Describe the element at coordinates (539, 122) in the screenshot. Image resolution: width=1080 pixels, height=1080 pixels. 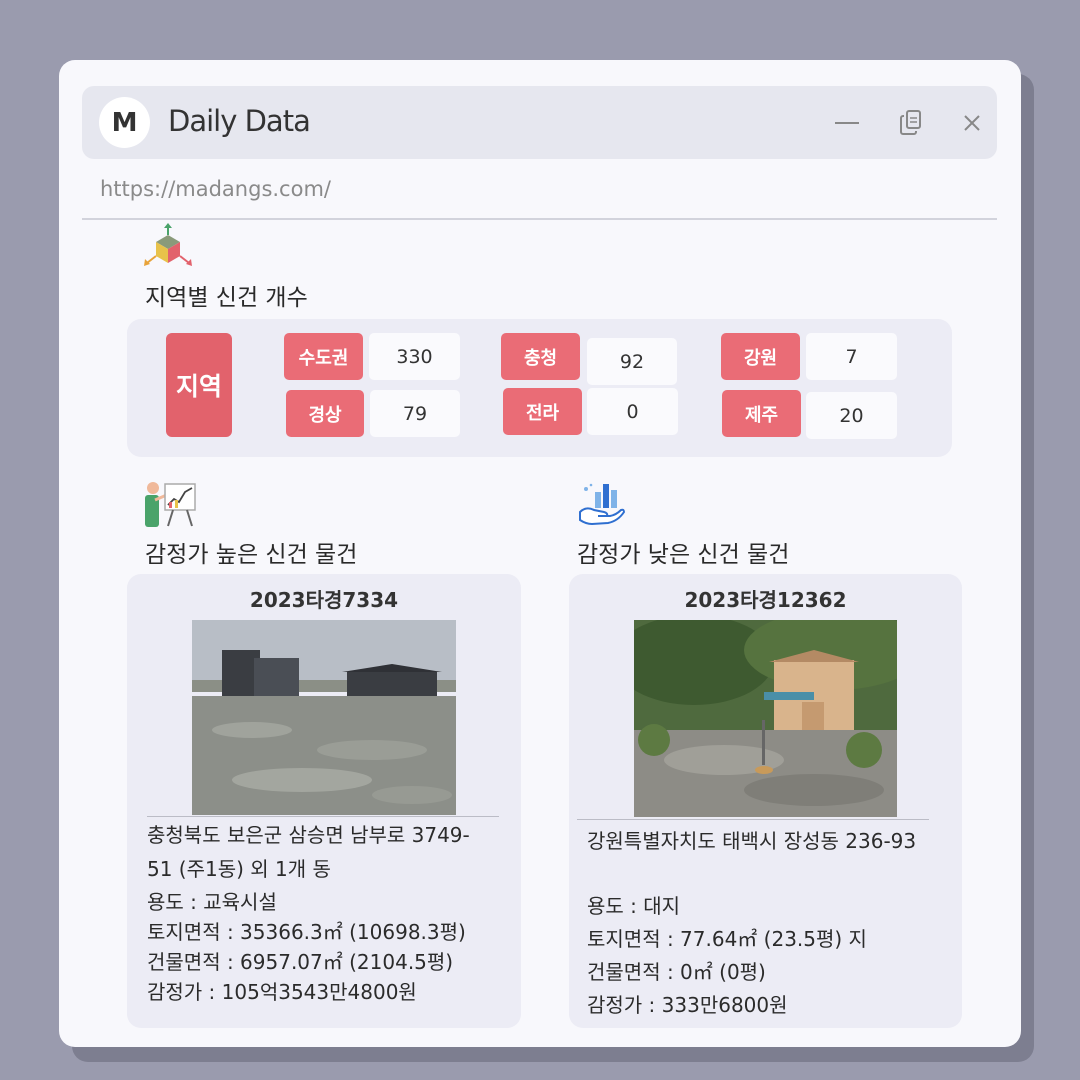
I see `title-bar: M Daily Data` at that location.